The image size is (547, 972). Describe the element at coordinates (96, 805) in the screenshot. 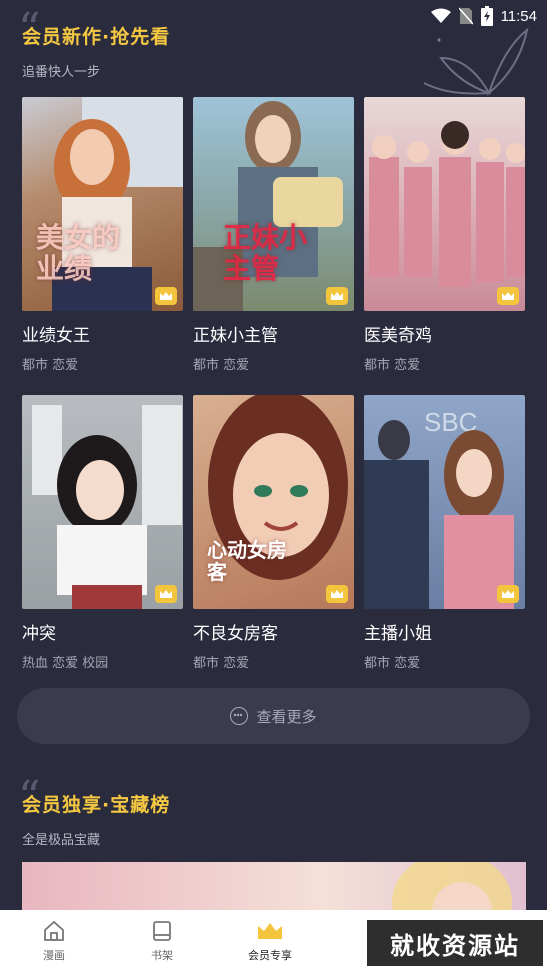

I see `section-title: 会员独享·宝藏榜` at that location.